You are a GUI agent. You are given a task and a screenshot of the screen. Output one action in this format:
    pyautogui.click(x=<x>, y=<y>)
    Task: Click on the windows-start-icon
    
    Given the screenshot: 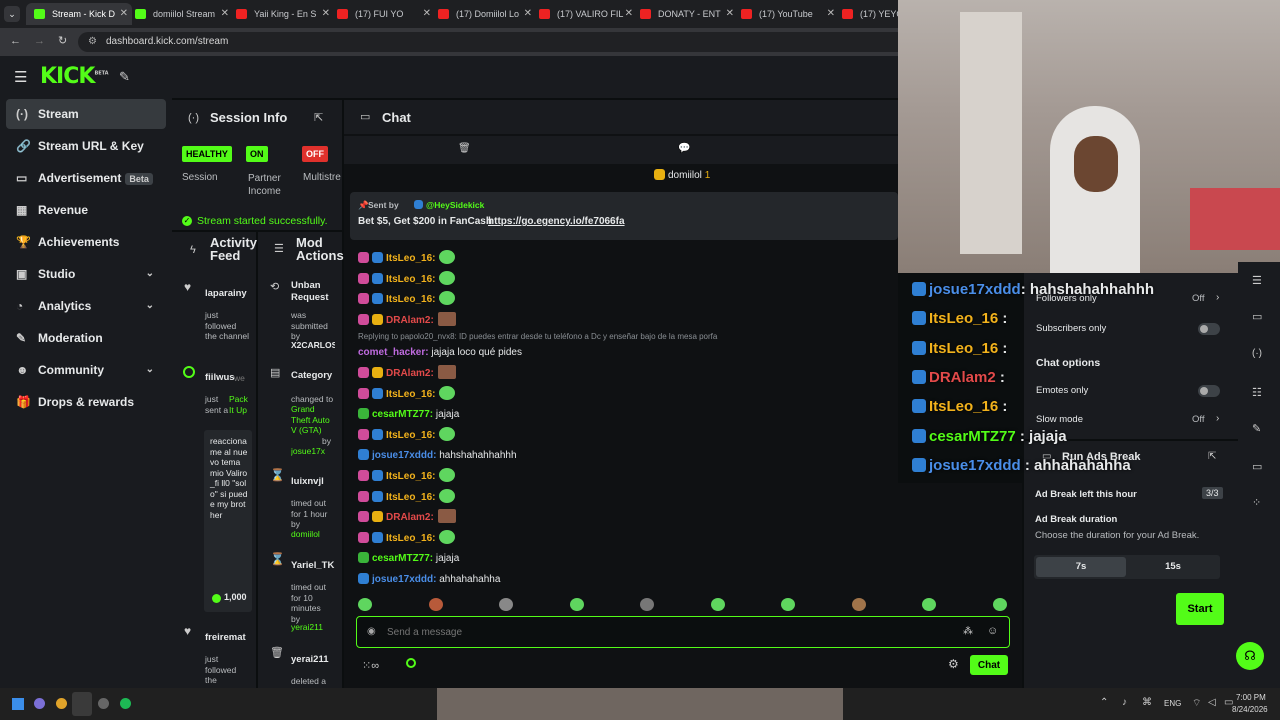 What is the action you would take?
    pyautogui.click(x=18, y=704)
    